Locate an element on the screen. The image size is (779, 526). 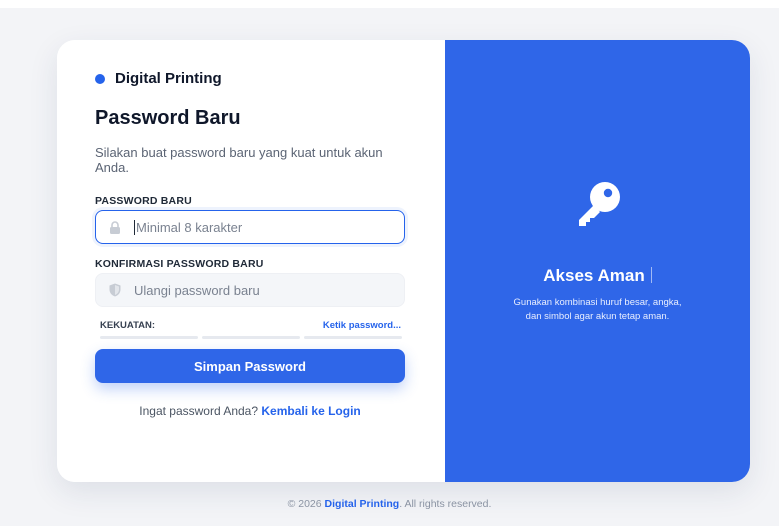
brand-name: Digital Printing is located at coordinates (168, 78).